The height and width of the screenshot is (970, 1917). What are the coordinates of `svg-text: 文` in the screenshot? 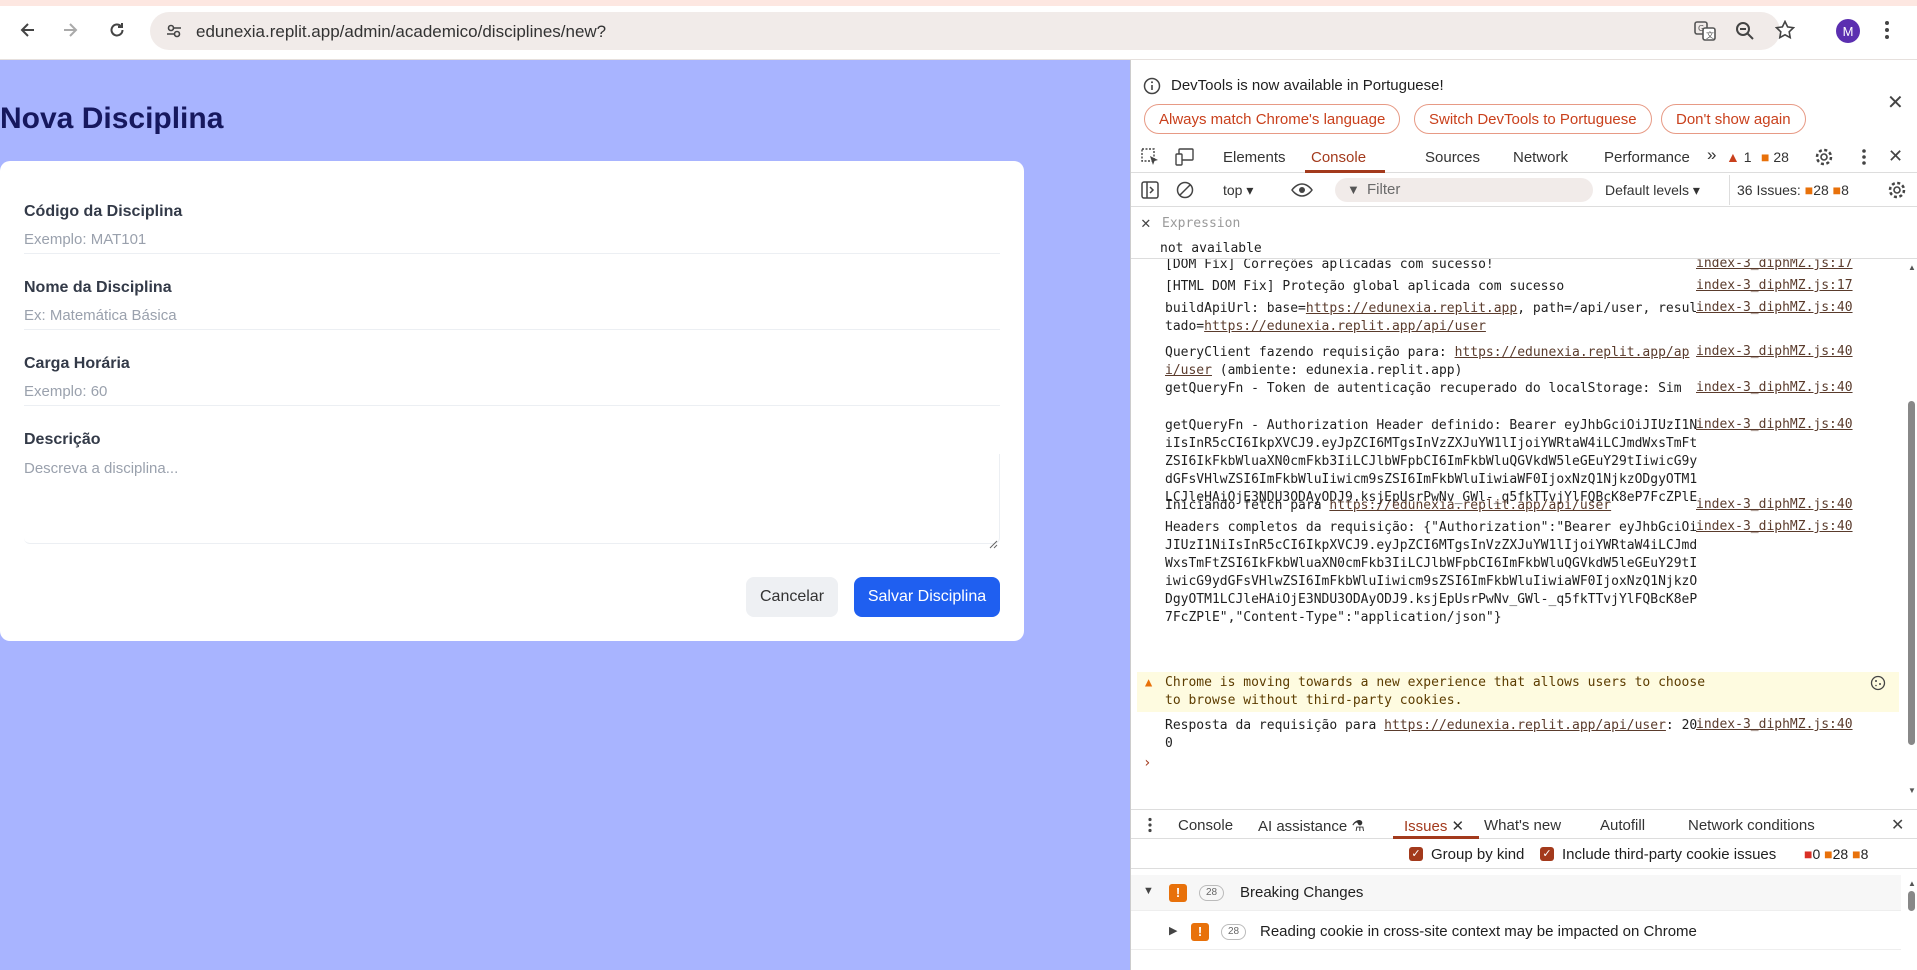 It's located at (1710, 35).